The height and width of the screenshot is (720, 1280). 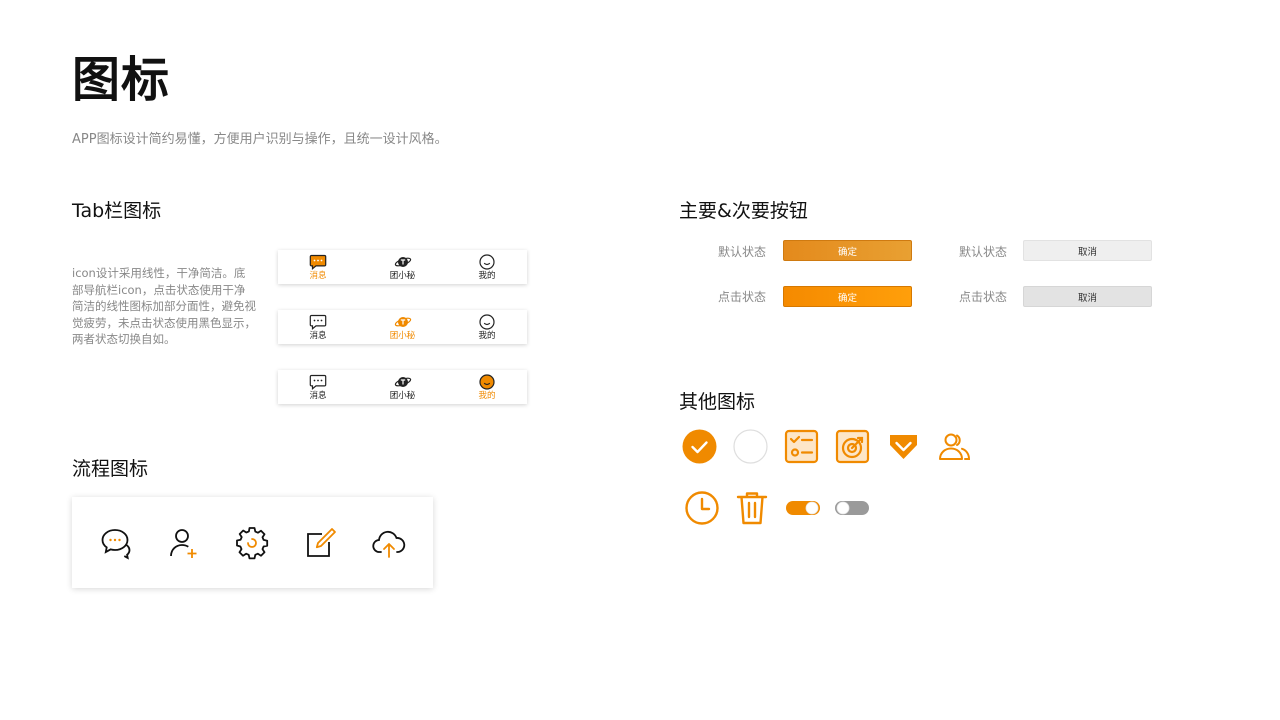 I want to click on secondary-press-label: 点击状态, so click(x=983, y=297).